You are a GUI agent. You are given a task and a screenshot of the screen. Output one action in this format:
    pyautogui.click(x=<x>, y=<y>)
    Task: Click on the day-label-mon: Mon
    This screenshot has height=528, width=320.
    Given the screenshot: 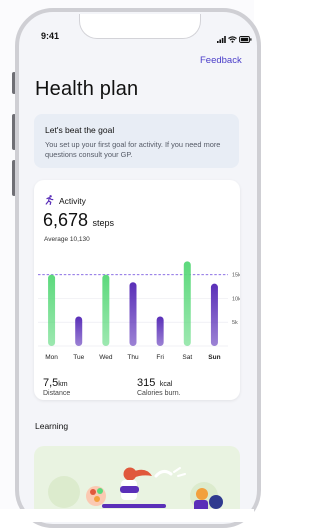 What is the action you would take?
    pyautogui.click(x=51, y=357)
    